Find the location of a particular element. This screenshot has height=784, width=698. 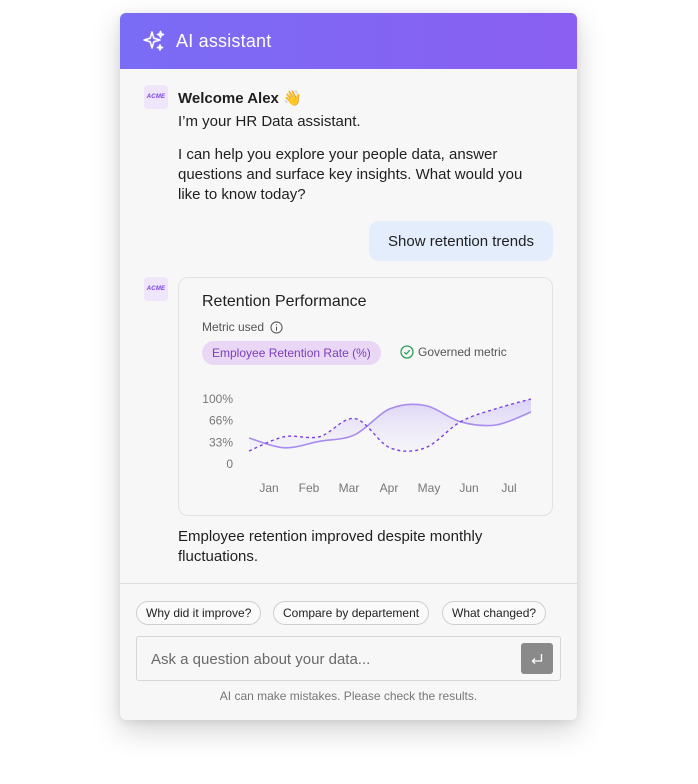

metric-pill: Employee Retention Rate (%) is located at coordinates (291, 353).